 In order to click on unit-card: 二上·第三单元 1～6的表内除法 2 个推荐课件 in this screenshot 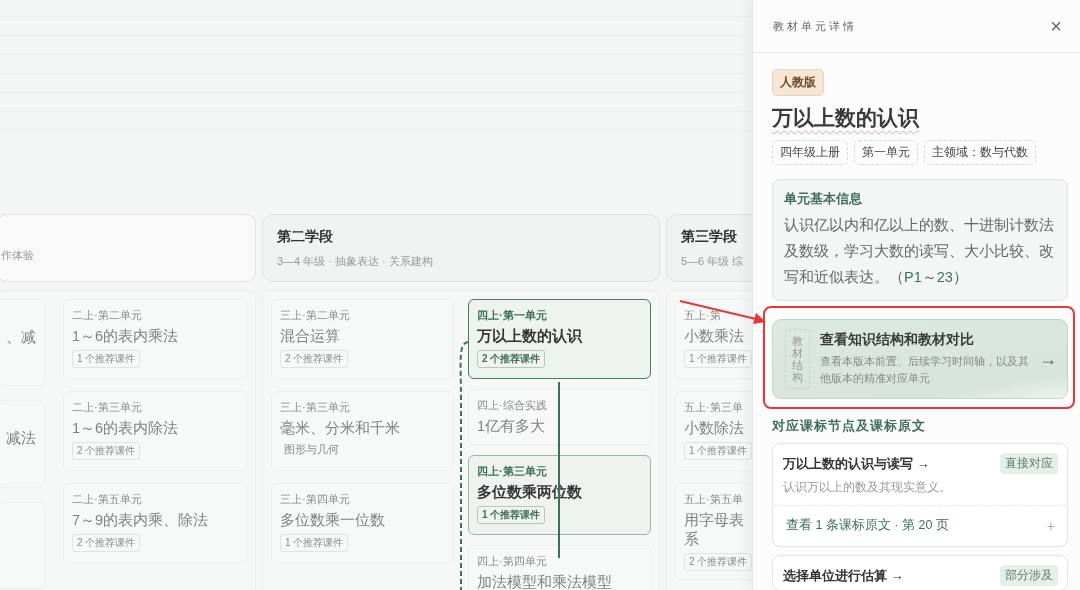, I will do `click(155, 431)`.